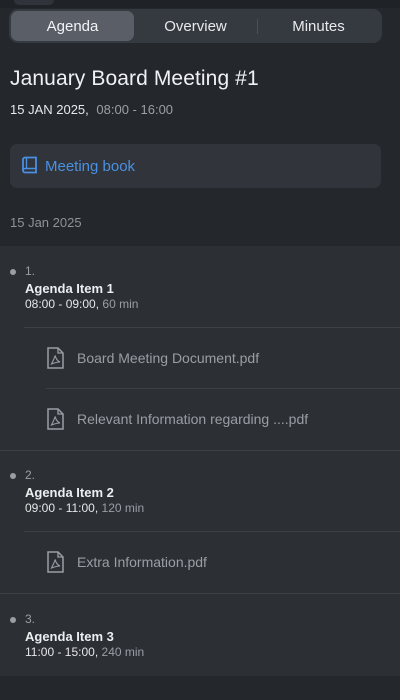  What do you see at coordinates (200, 688) in the screenshot?
I see `bottom-strip` at bounding box center [200, 688].